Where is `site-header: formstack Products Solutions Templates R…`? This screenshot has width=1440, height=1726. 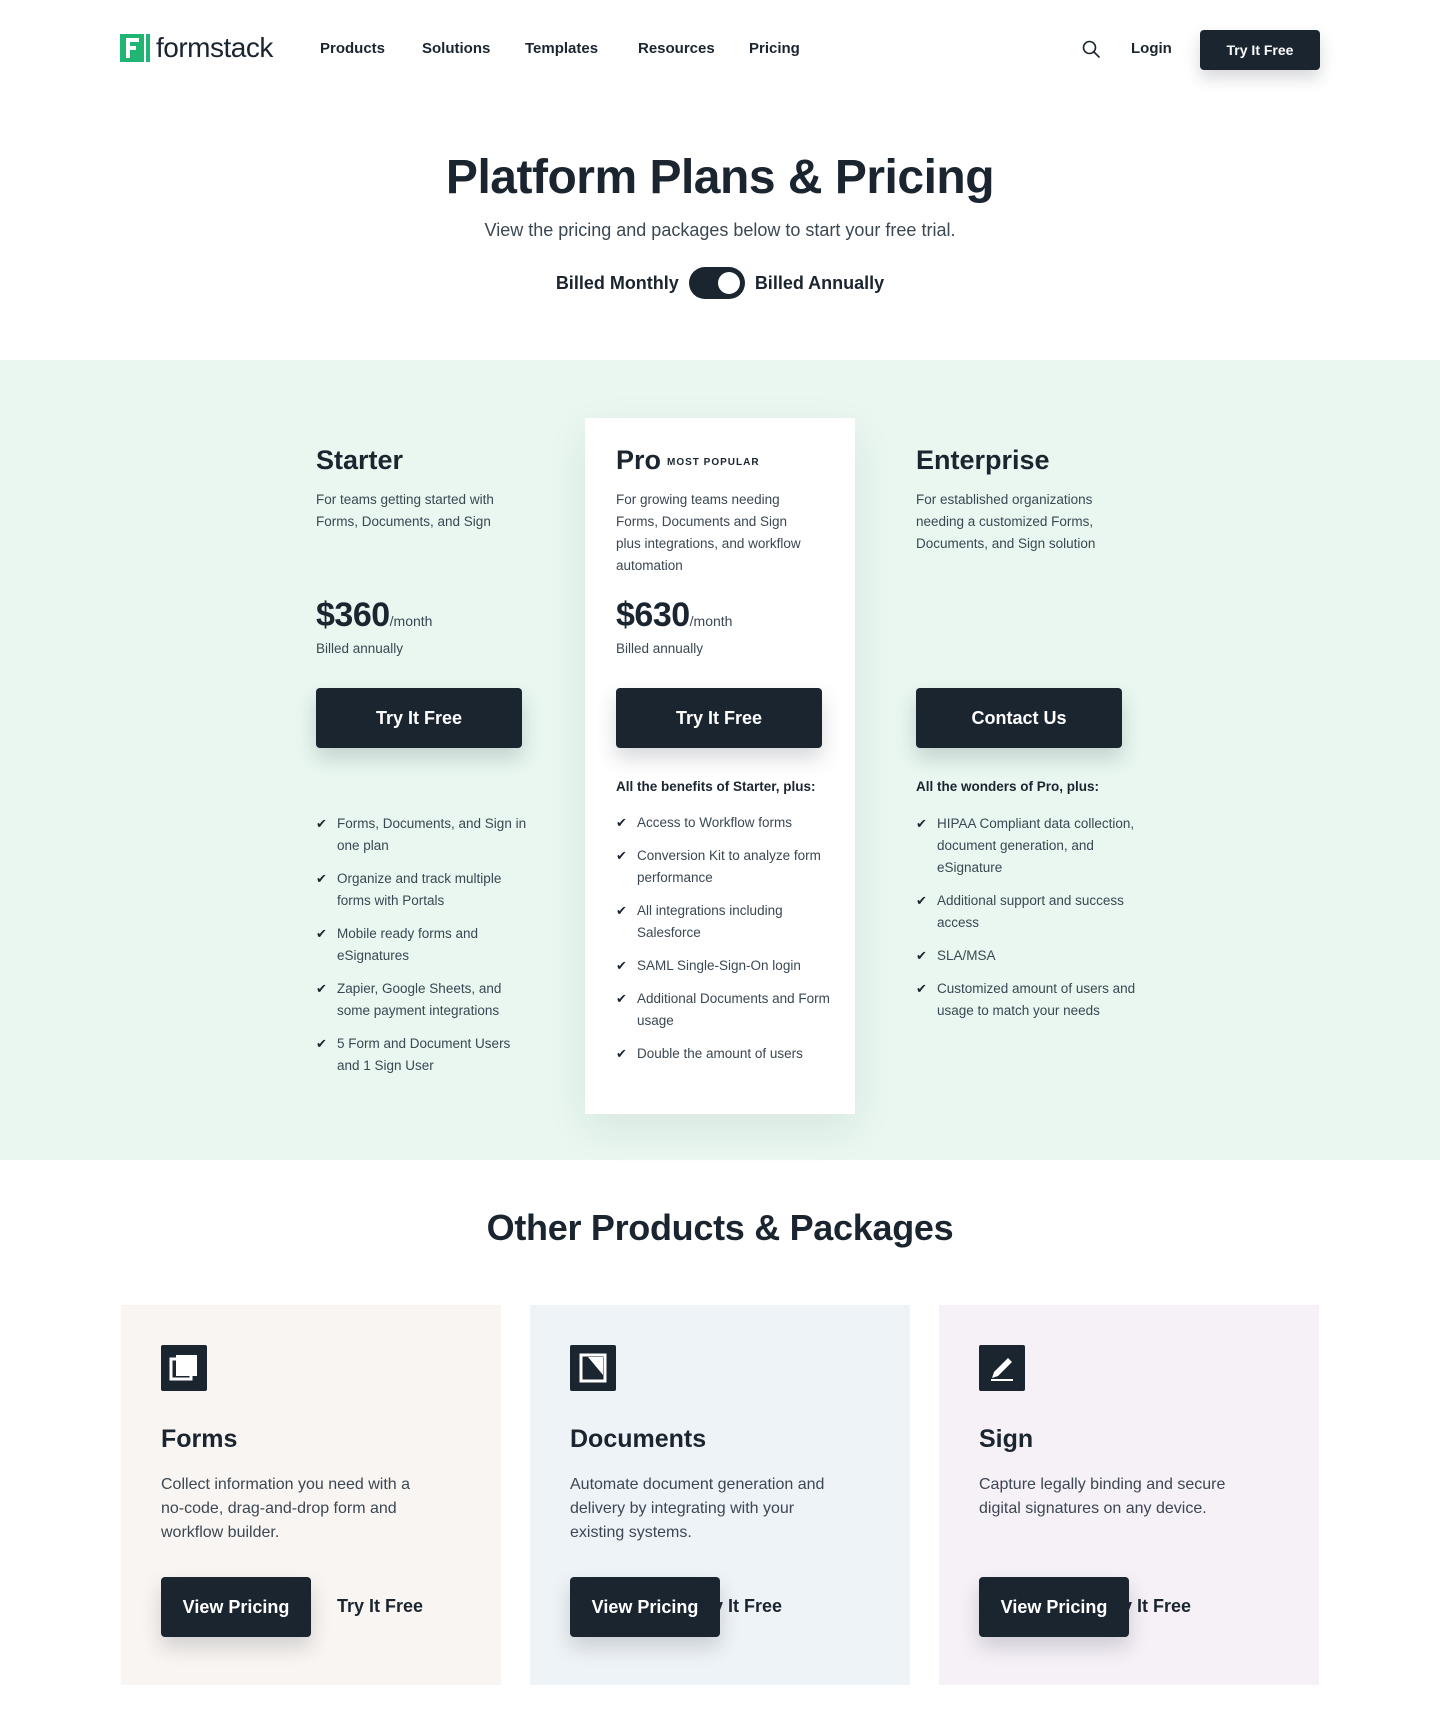 site-header: formstack Products Solutions Templates R… is located at coordinates (720, 50).